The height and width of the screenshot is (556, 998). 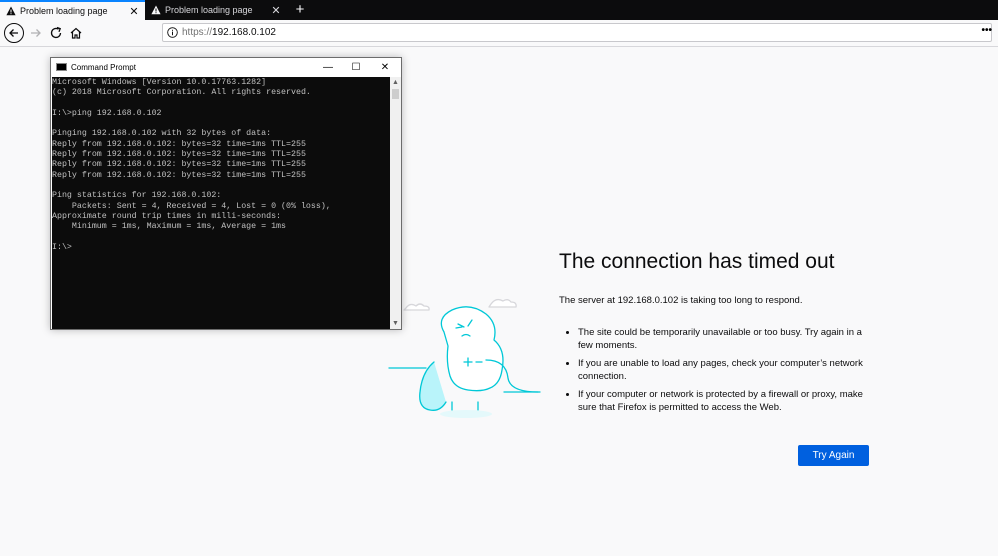 I want to click on url-text: https://192.168.0.102, so click(x=229, y=32).